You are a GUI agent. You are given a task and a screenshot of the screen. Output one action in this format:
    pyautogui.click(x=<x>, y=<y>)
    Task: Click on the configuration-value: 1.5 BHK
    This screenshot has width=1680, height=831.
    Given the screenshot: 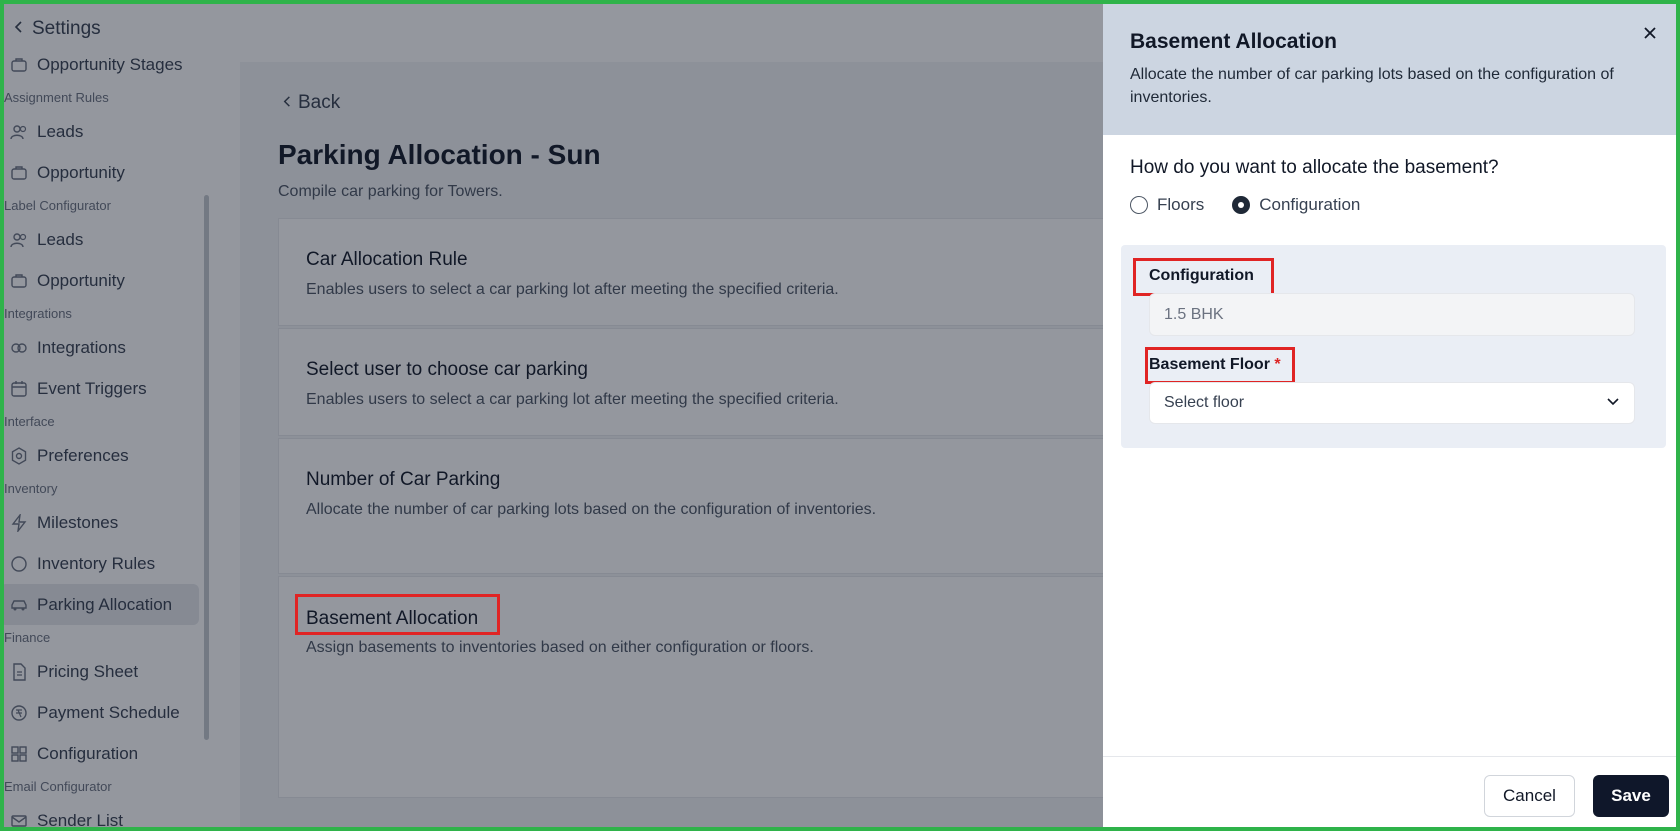 What is the action you would take?
    pyautogui.click(x=1194, y=314)
    